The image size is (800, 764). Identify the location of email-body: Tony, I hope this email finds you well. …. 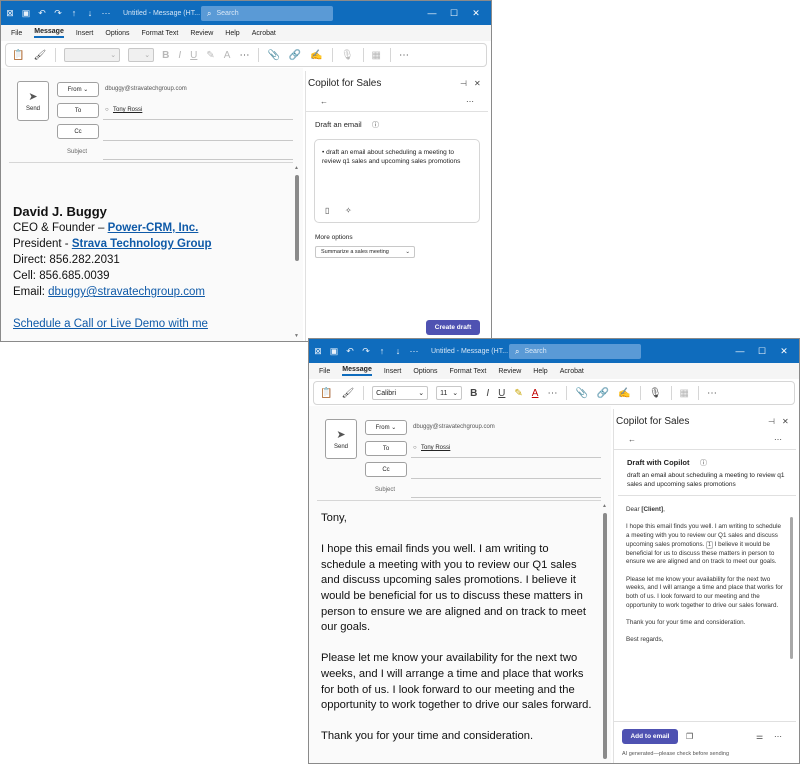
(457, 636).